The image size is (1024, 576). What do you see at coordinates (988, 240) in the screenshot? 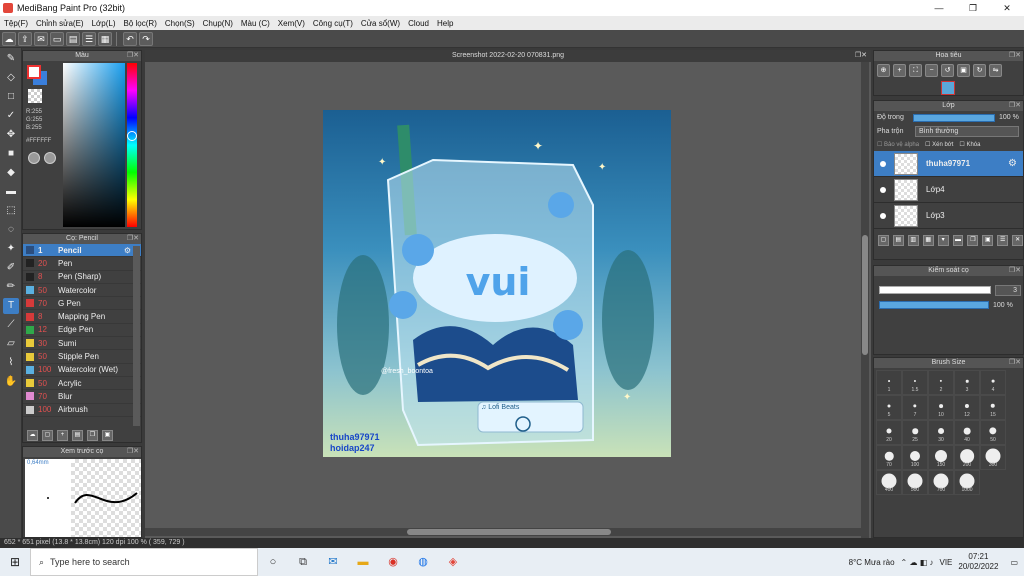
I see `merge-layer-icon: ▣` at bounding box center [988, 240].